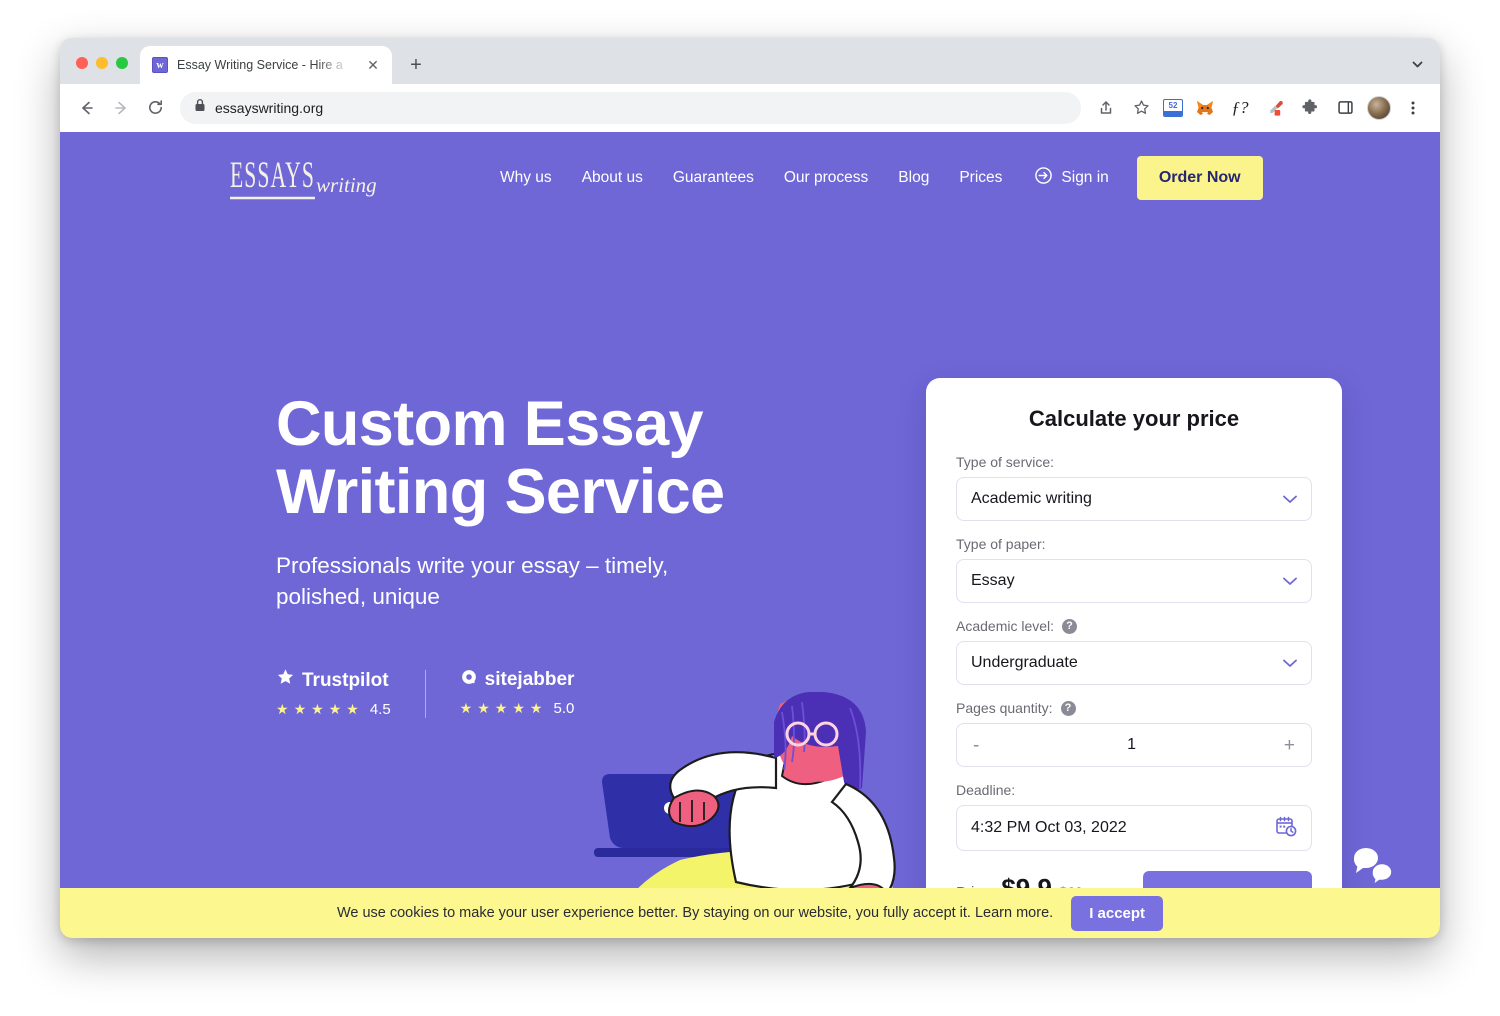 The image size is (1500, 1016). I want to click on site-logo: ESSAYS writing, so click(305, 178).